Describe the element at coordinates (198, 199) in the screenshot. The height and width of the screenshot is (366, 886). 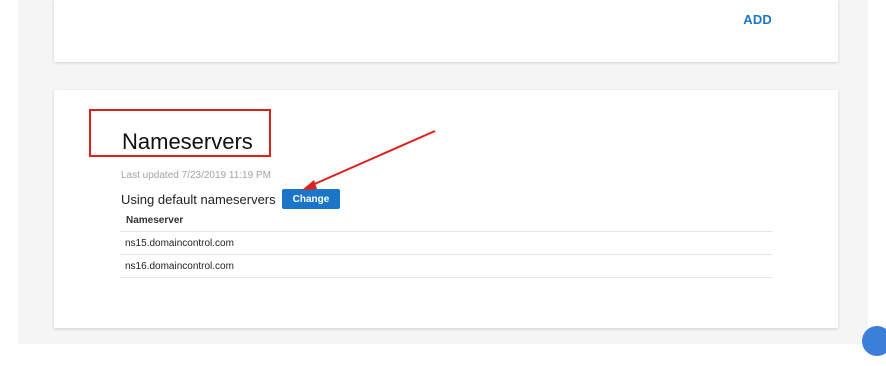
I see `nameserver-status-text: Using default nameservers` at that location.